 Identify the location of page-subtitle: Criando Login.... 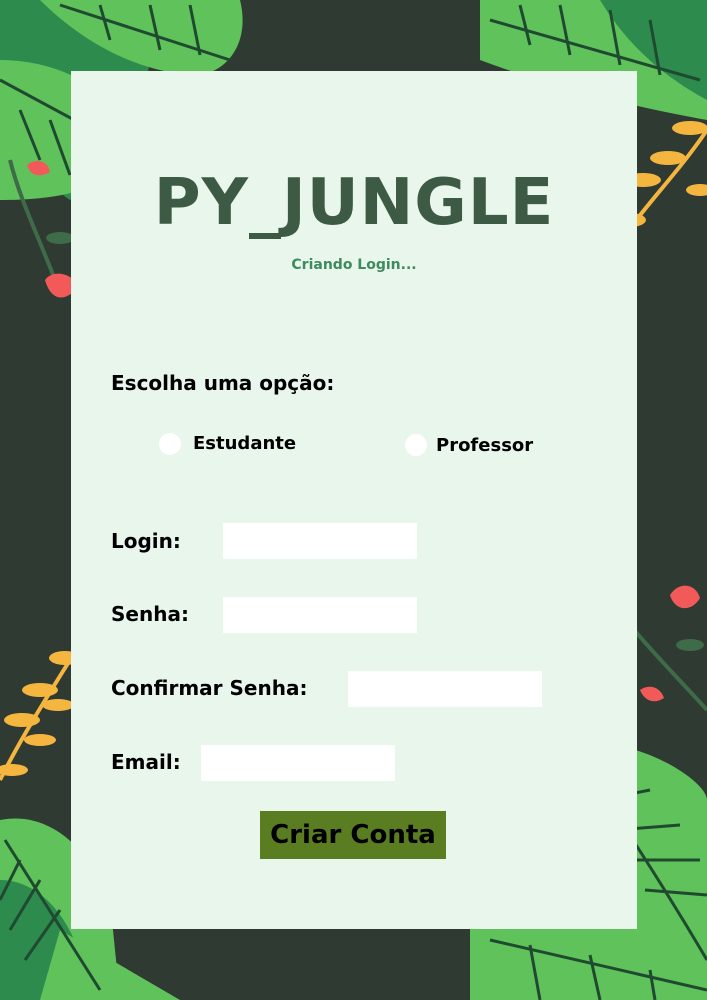
(354, 265).